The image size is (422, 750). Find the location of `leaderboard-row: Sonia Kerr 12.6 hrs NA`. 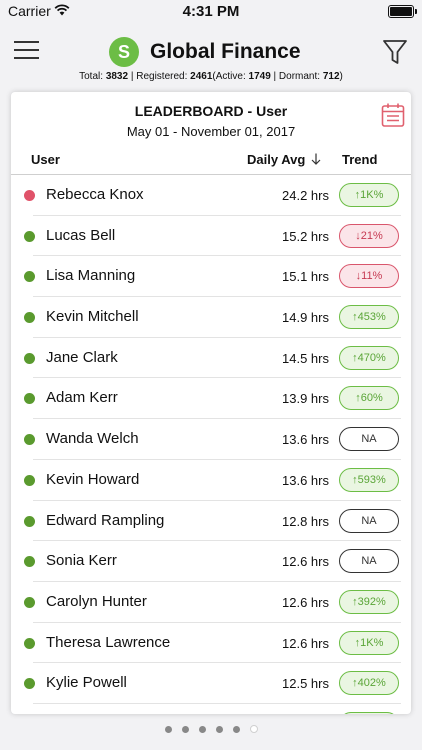

leaderboard-row: Sonia Kerr 12.6 hrs NA is located at coordinates (211, 561).